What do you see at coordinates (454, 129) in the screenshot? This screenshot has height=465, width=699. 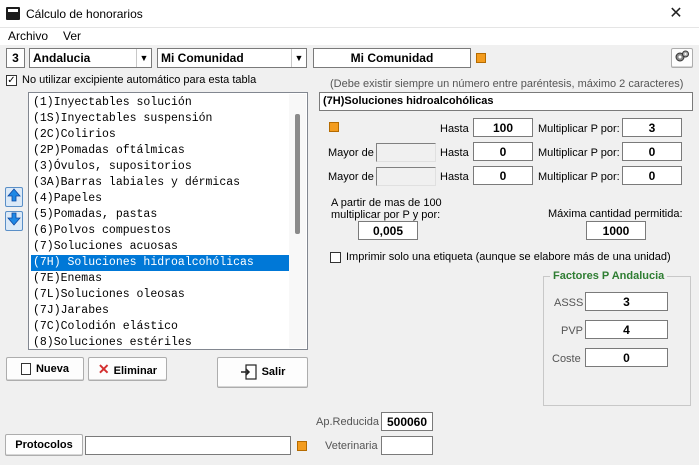 I see `hasta-label-1: Hasta` at bounding box center [454, 129].